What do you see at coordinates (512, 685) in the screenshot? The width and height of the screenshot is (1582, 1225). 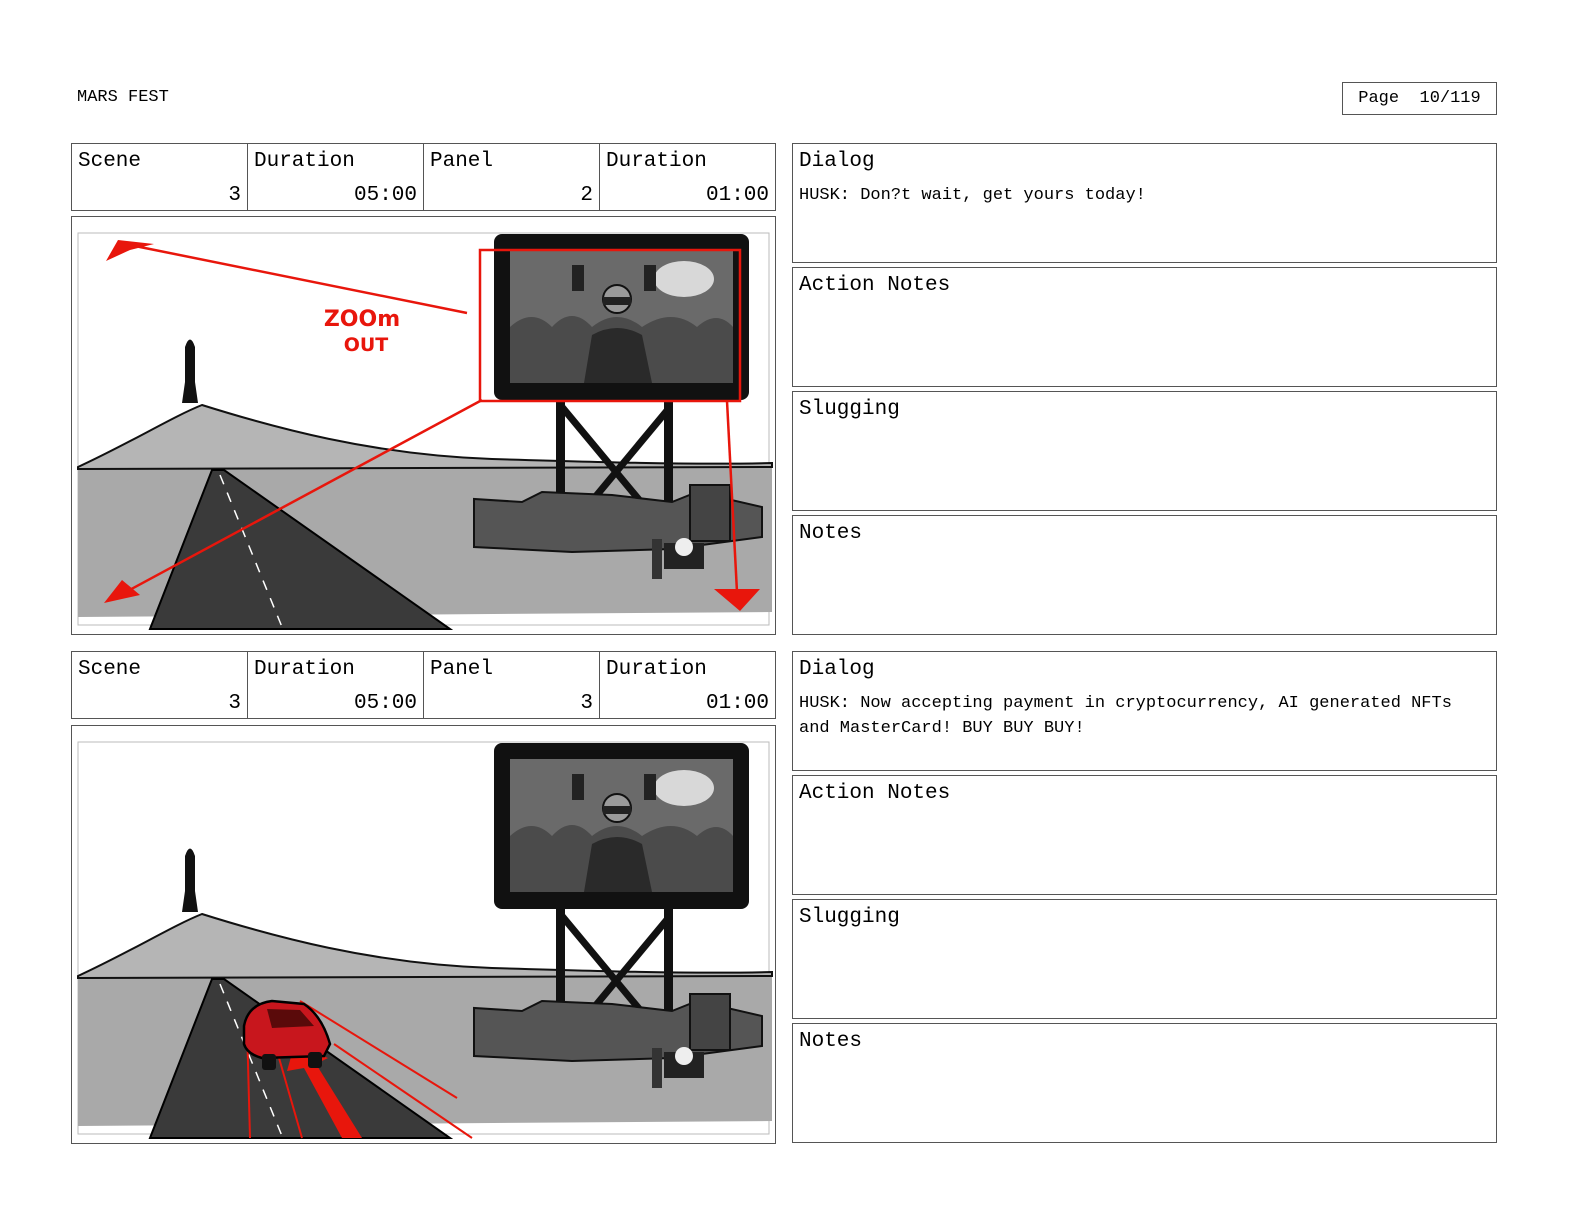 I see `panel-cell: Panel 3` at bounding box center [512, 685].